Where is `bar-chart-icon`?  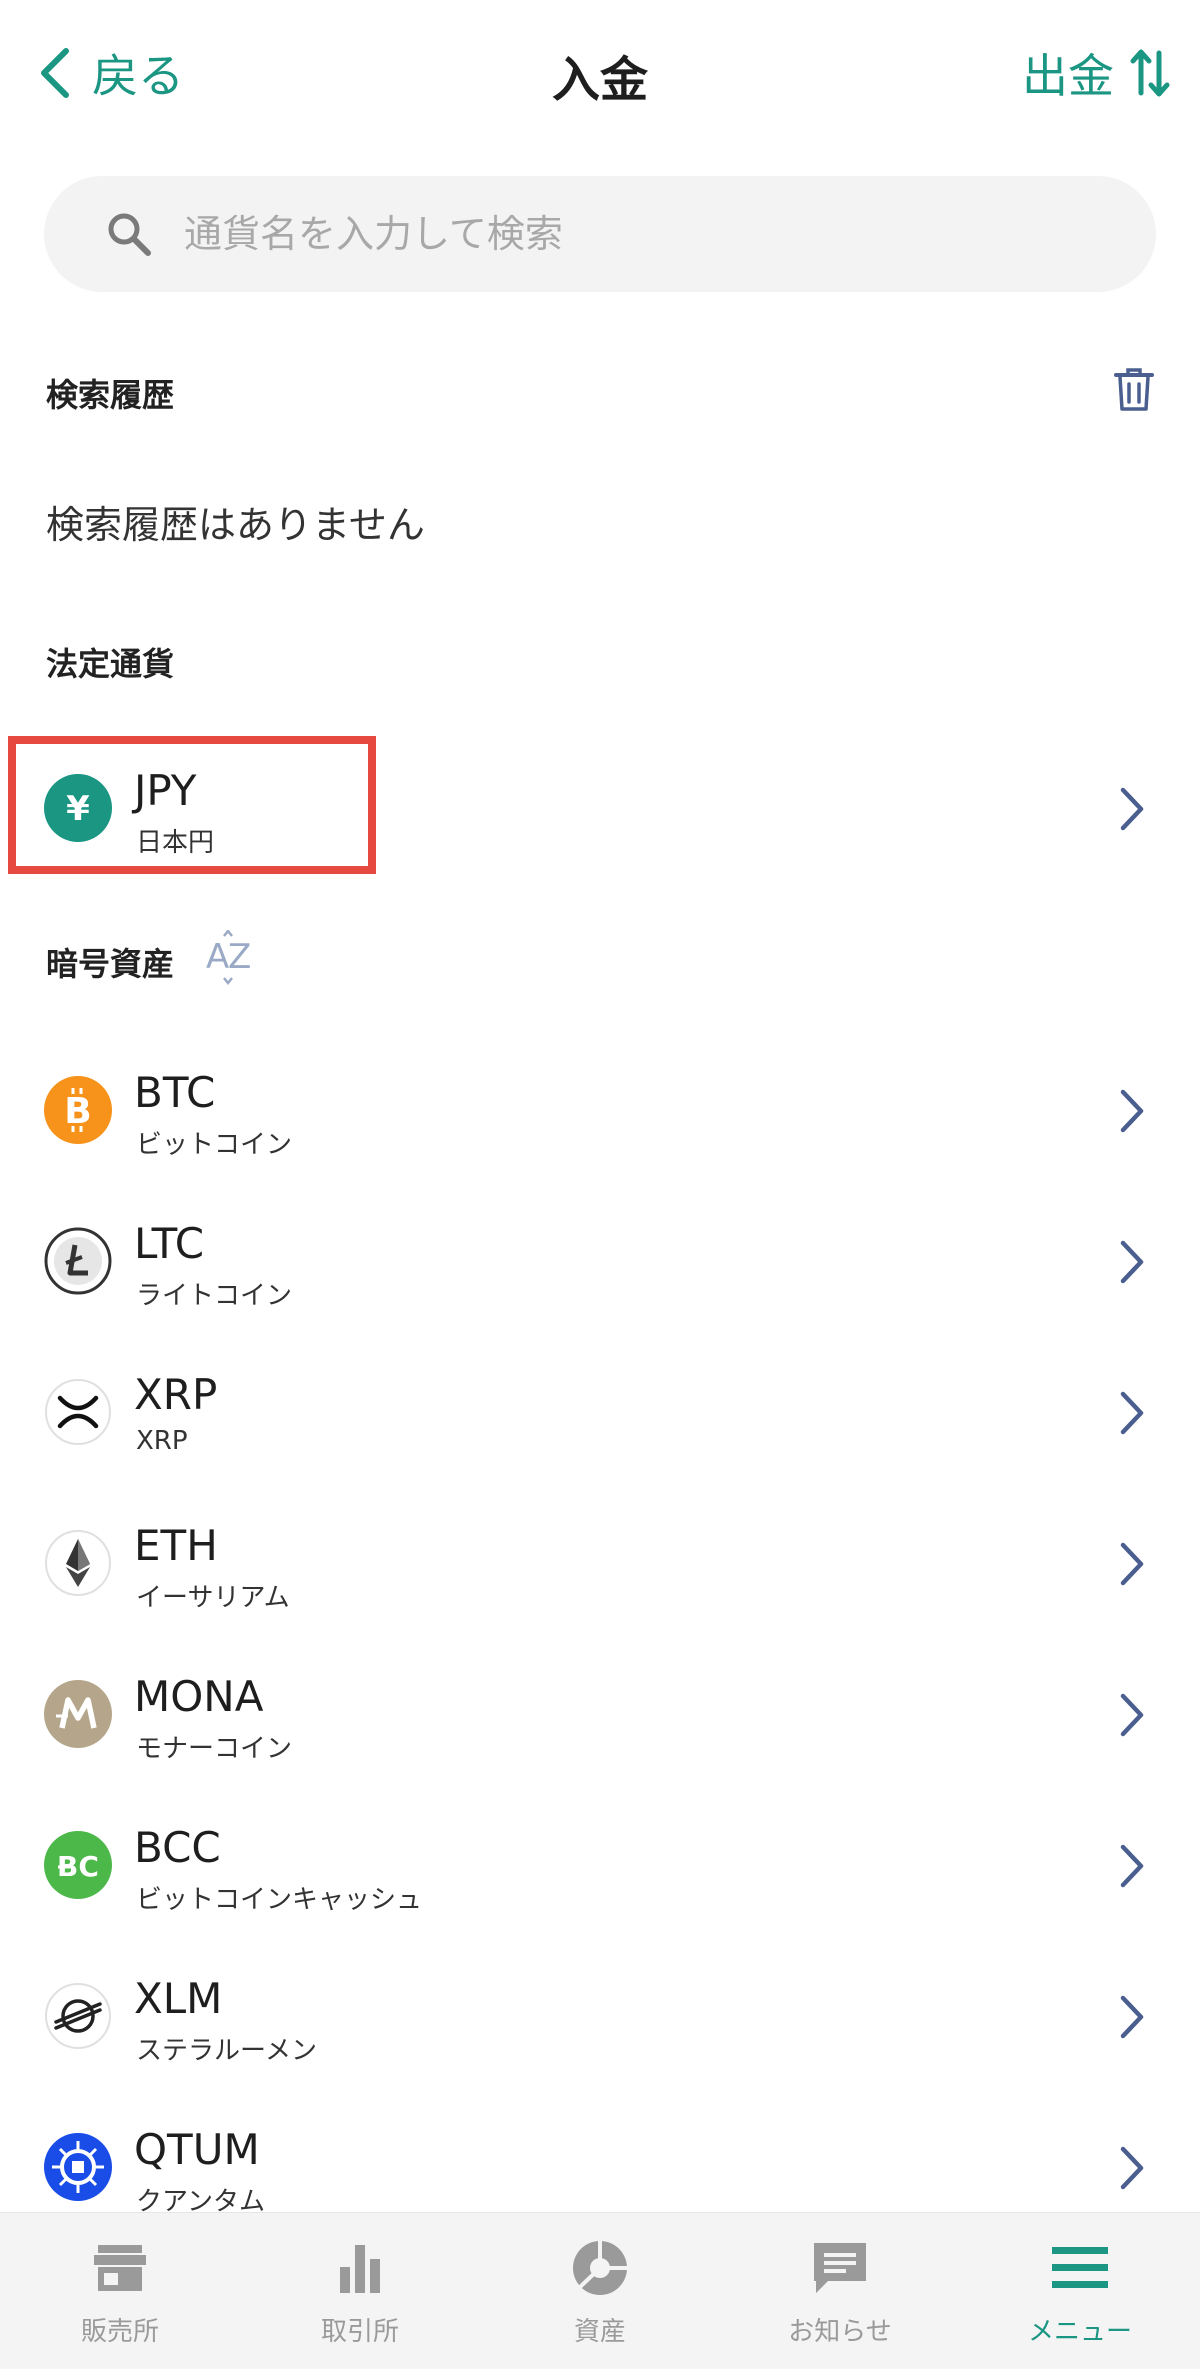 bar-chart-icon is located at coordinates (360, 2269).